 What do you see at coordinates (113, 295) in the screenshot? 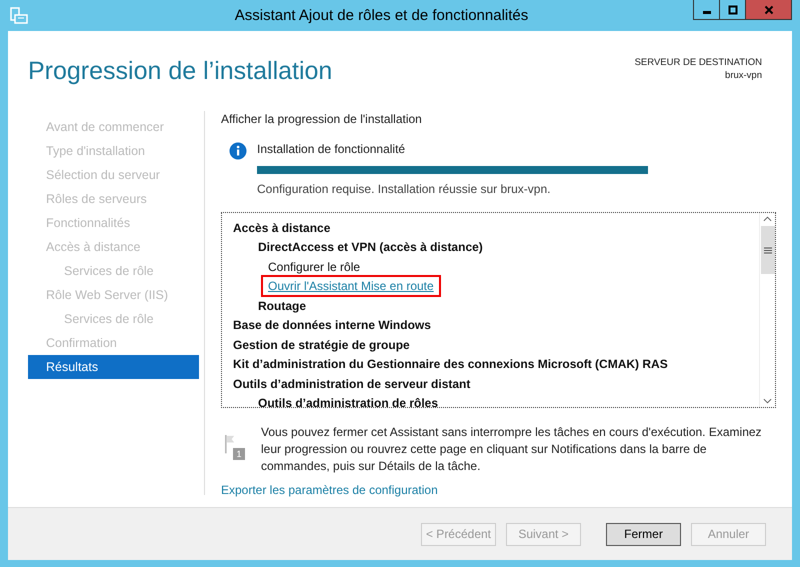
I see `sidebar-item: Rôle Web Server (IIS)` at bounding box center [113, 295].